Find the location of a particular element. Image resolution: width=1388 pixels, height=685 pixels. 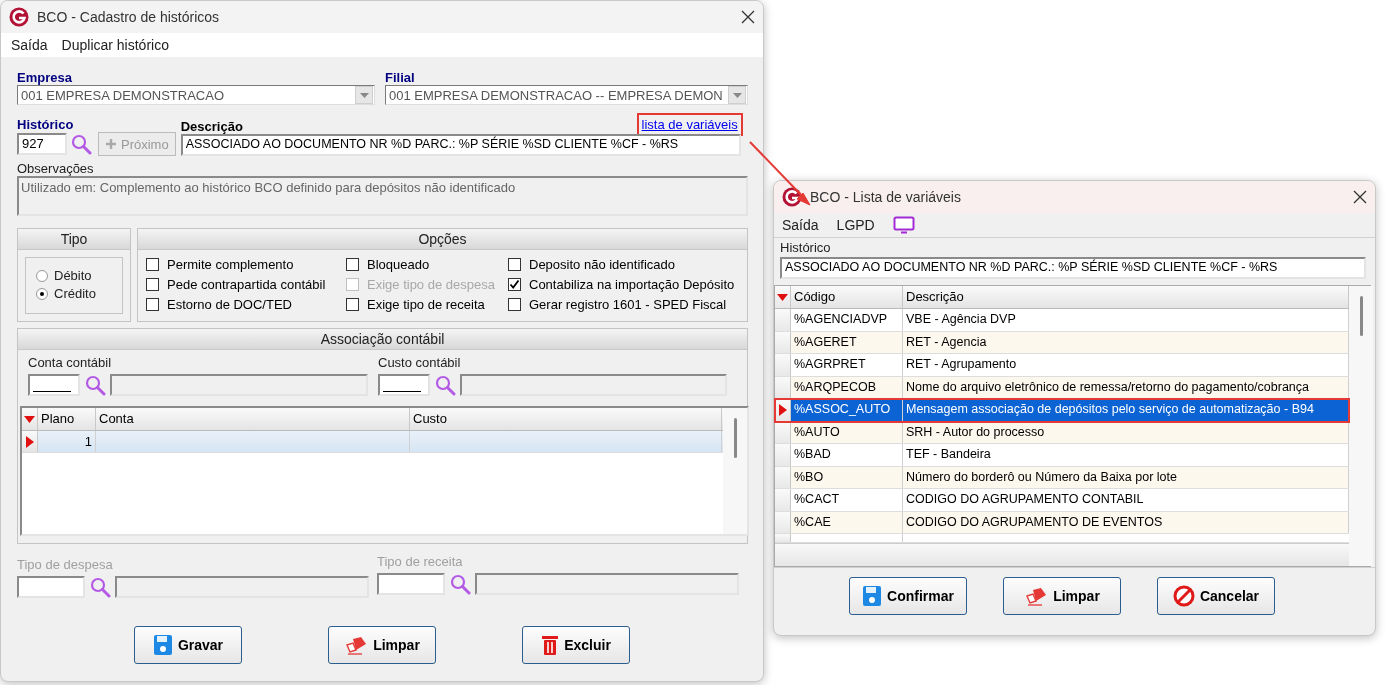

notes-field: Utilizado em: Complemento ao histórico BCO definido para depósitos não identificado is located at coordinates (382, 196).